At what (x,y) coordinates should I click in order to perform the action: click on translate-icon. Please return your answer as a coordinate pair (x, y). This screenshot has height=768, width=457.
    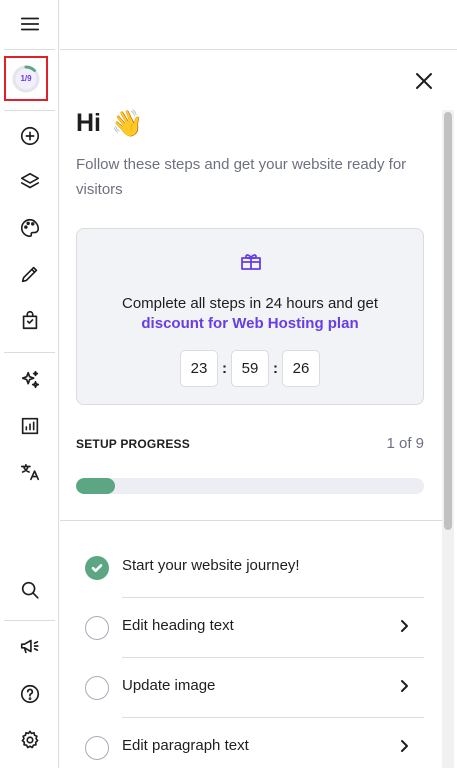
    Looking at the image, I should click on (29, 472).